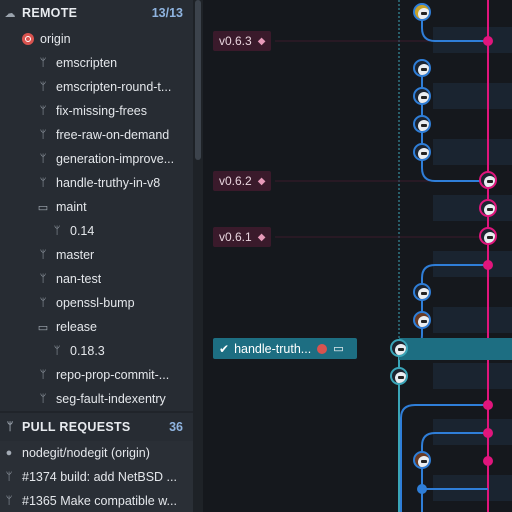 This screenshot has height=512, width=512. I want to click on laptop-icon: ▭, so click(338, 349).